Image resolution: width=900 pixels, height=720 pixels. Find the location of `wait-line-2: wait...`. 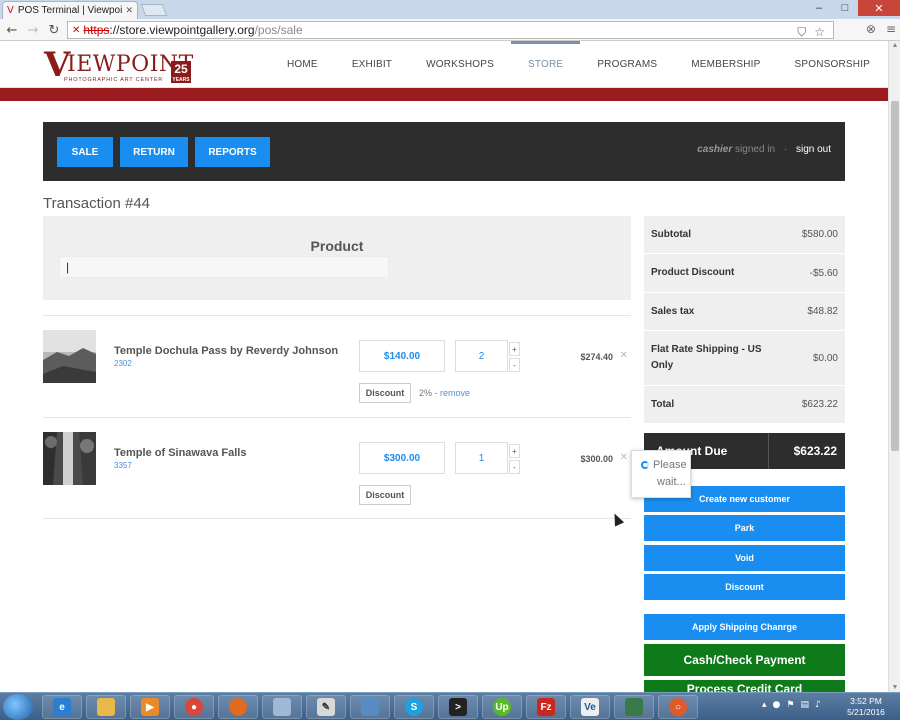

wait-line-2: wait... is located at coordinates (671, 482).